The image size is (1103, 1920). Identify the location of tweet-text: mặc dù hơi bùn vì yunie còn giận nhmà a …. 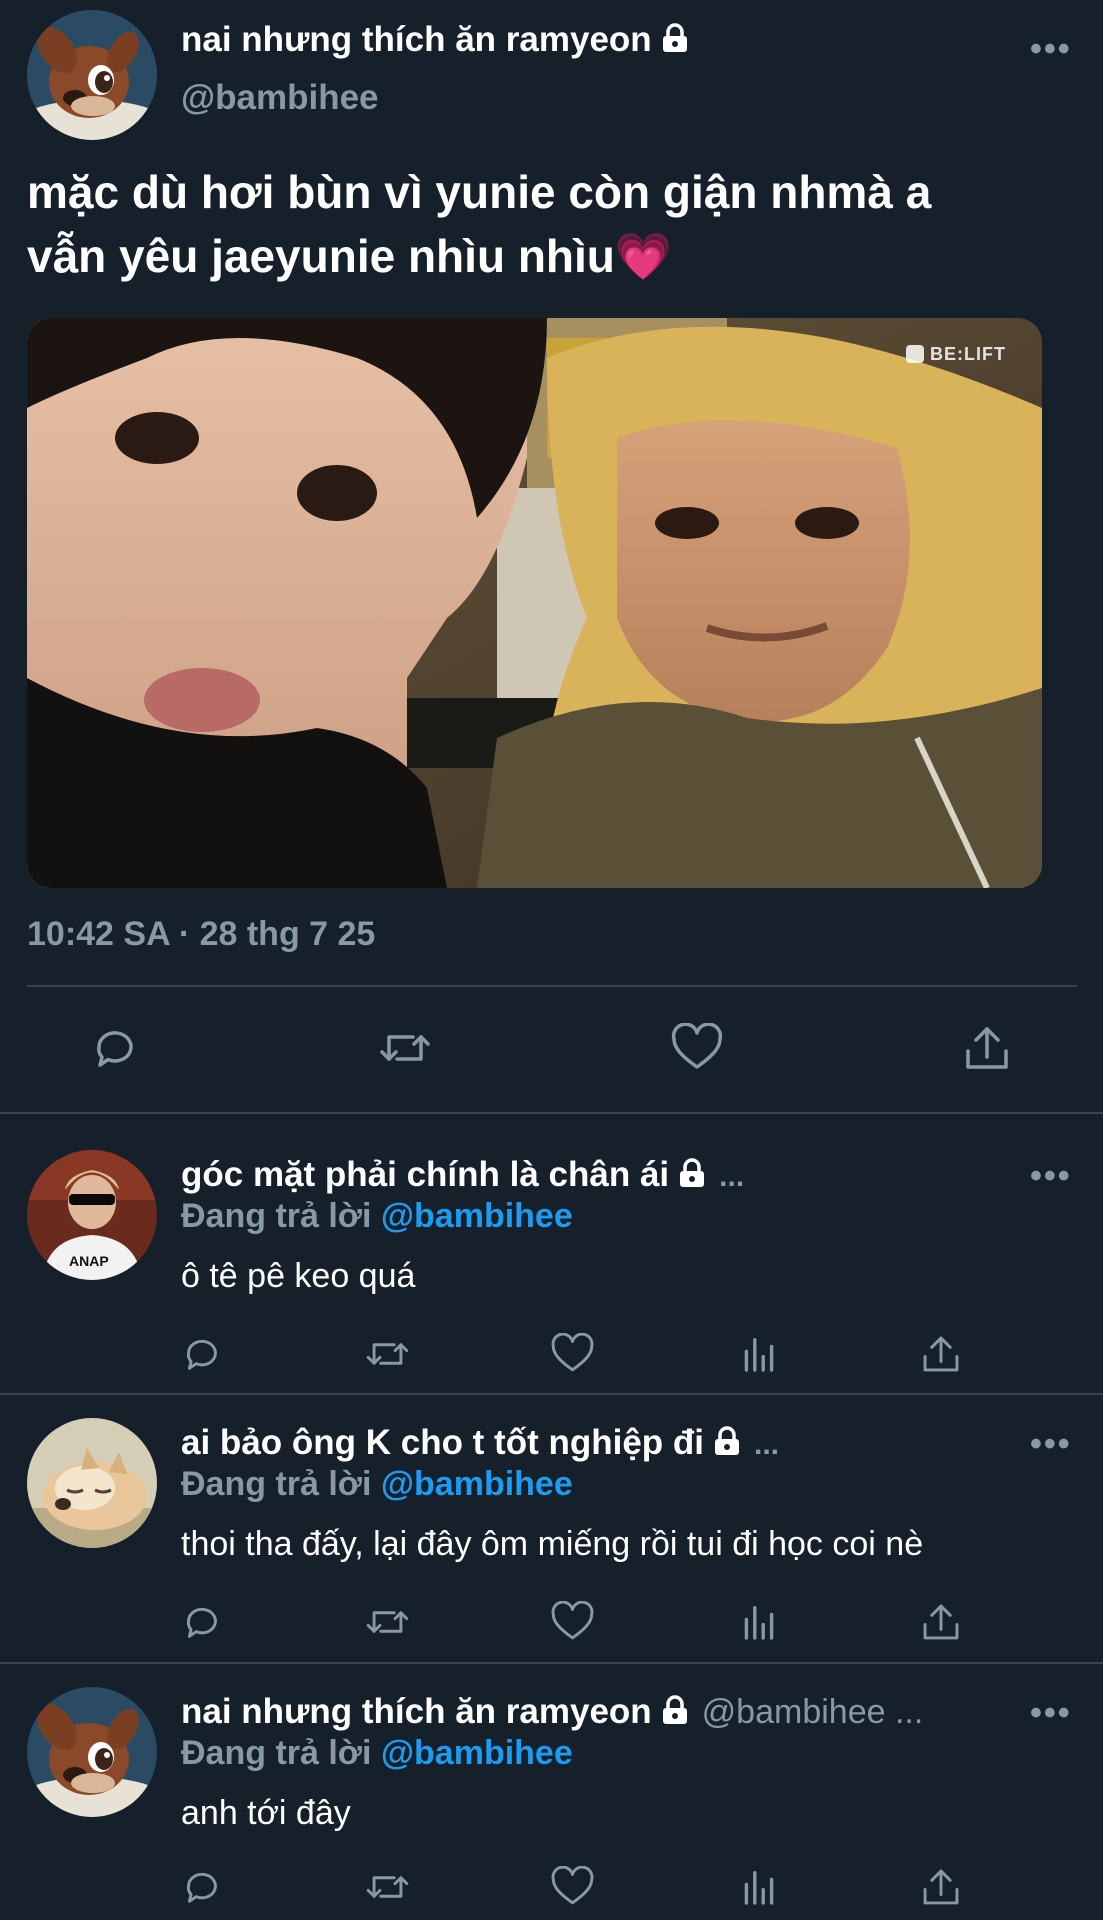
(479, 224).